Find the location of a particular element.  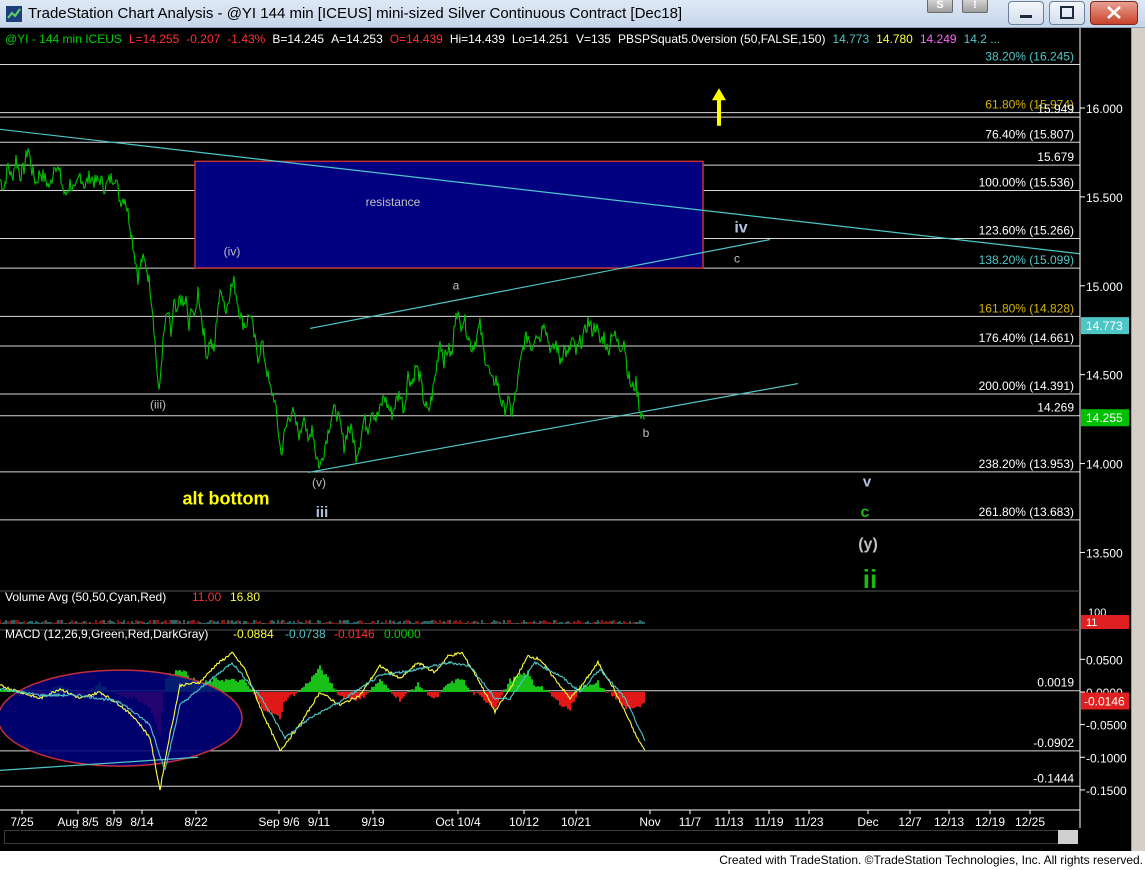

close-icon is located at coordinates (1114, 12).